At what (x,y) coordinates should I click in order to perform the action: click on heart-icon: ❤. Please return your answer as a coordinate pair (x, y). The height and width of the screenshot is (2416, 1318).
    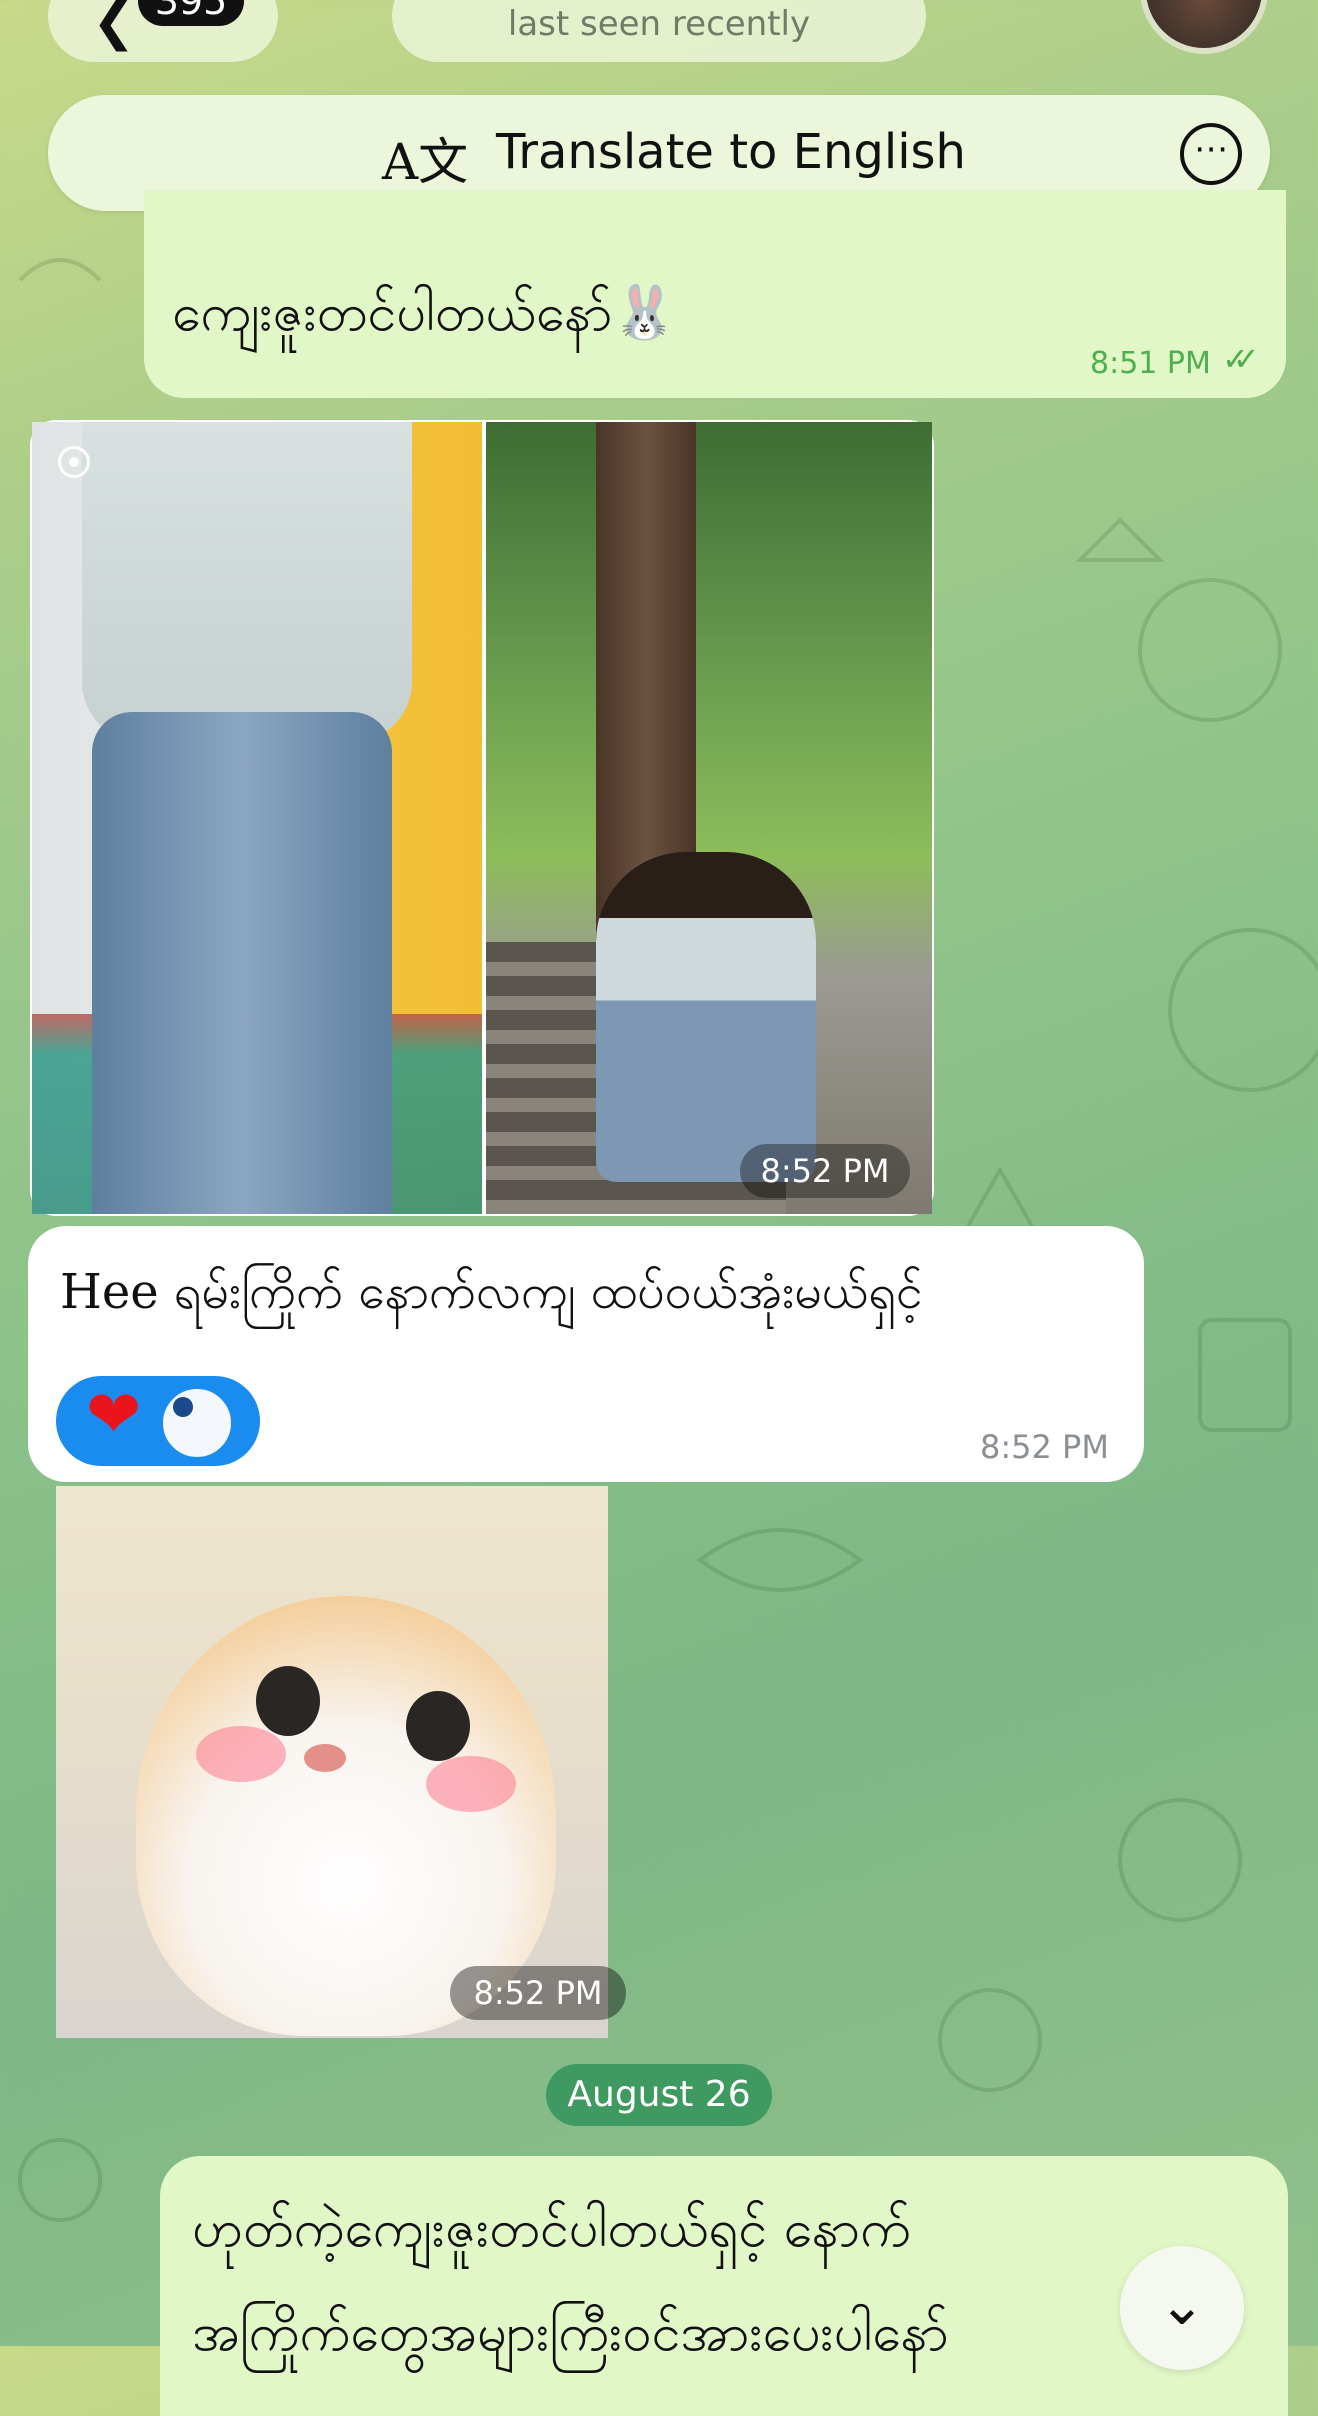
    Looking at the image, I should click on (114, 1414).